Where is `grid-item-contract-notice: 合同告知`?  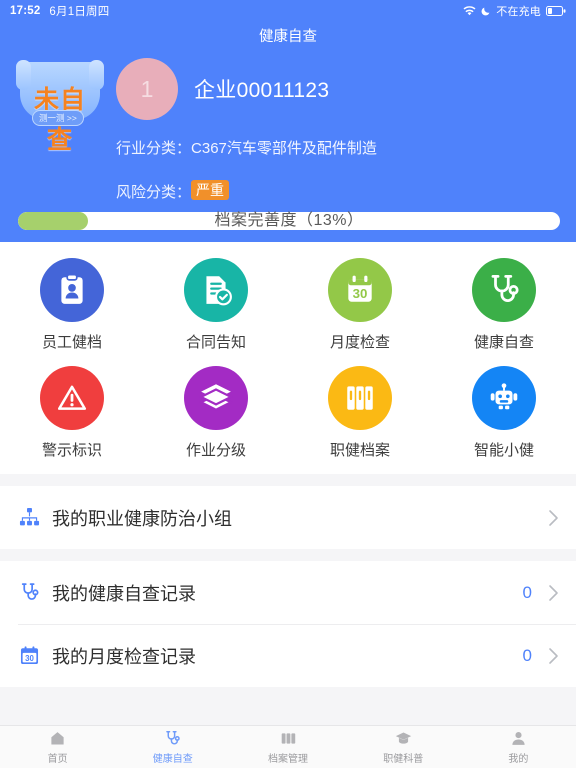
grid-item-contract-notice: 合同告知 is located at coordinates (216, 305).